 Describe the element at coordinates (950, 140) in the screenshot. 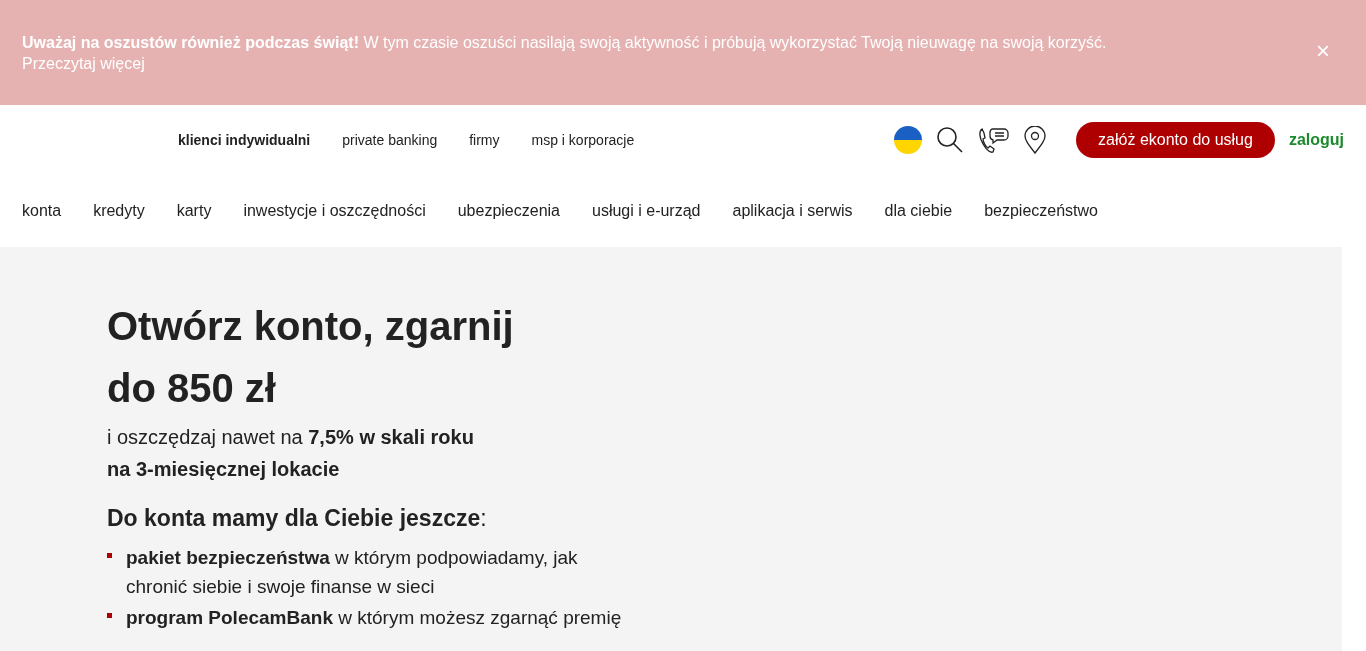

I see `search-icon` at that location.